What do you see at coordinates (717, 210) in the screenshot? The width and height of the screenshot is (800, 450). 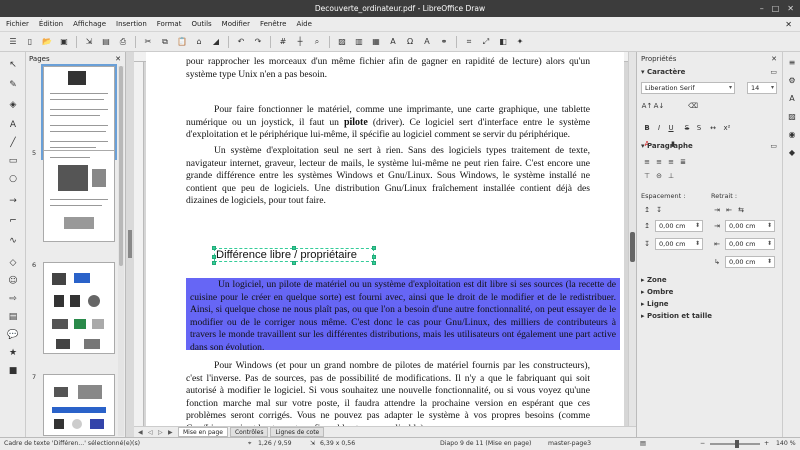 I see `increase-indent-icon: ⇥` at bounding box center [717, 210].